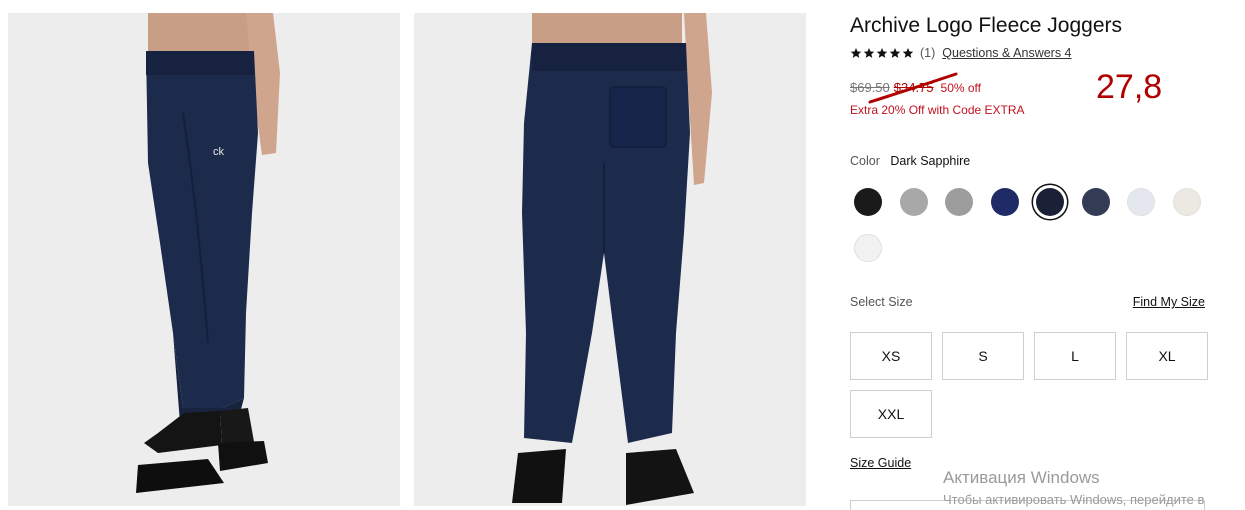  Describe the element at coordinates (891, 356) in the screenshot. I see `size-button-xs: XS` at that location.